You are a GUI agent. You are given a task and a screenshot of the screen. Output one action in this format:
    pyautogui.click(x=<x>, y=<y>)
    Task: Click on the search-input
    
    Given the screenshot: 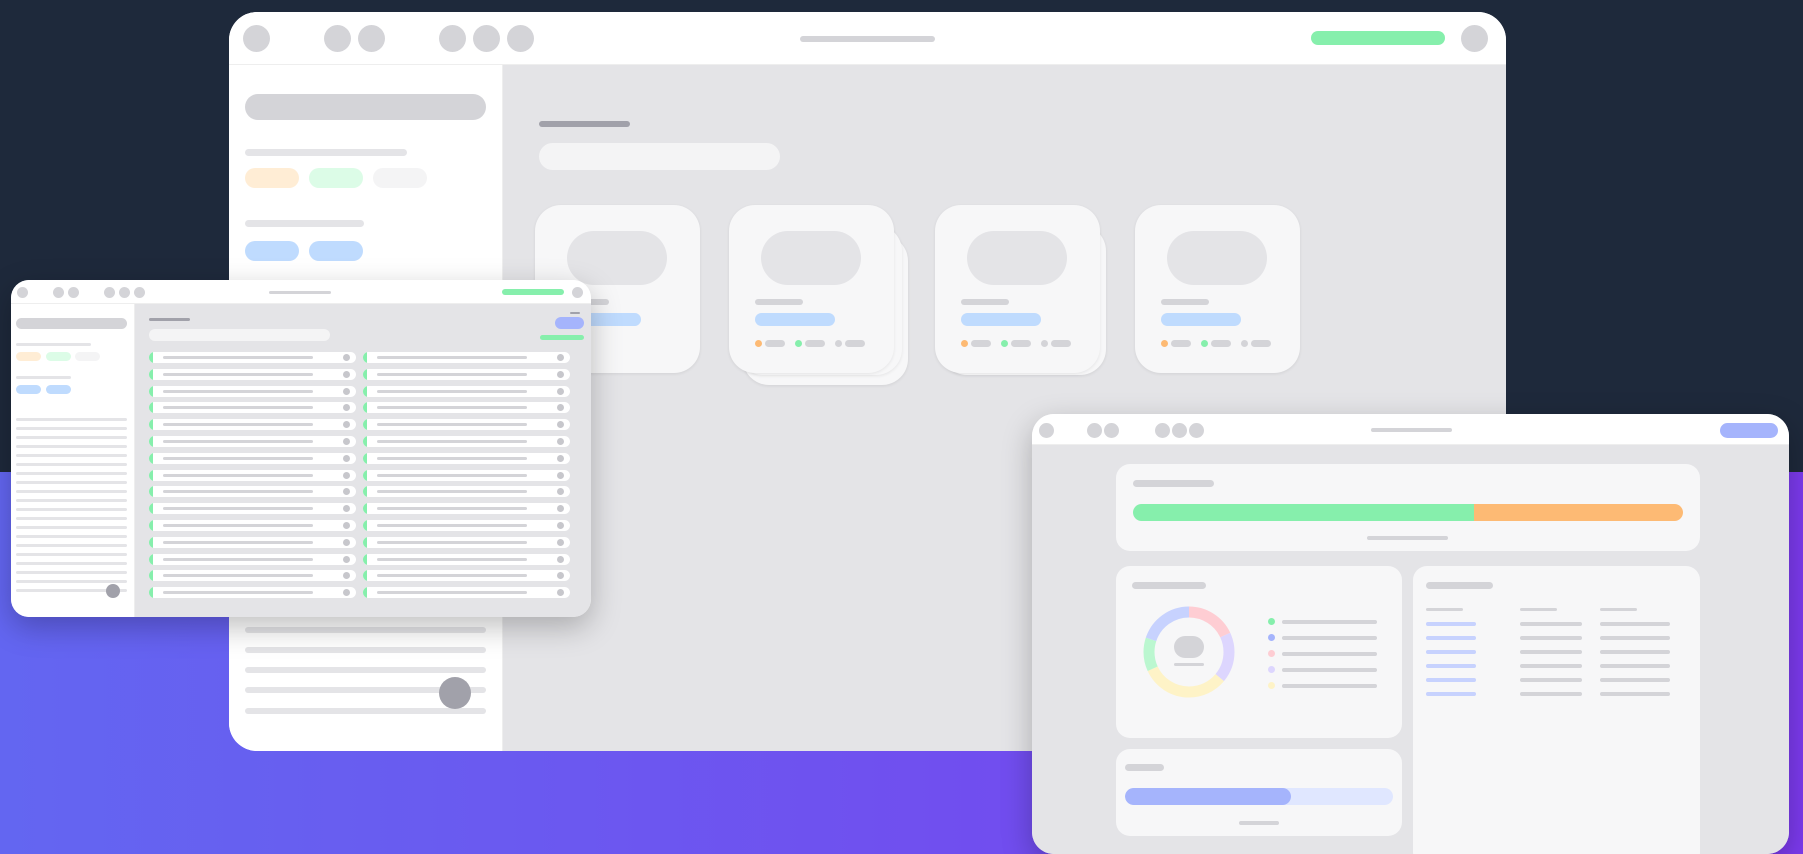 What is the action you would take?
    pyautogui.click(x=659, y=156)
    